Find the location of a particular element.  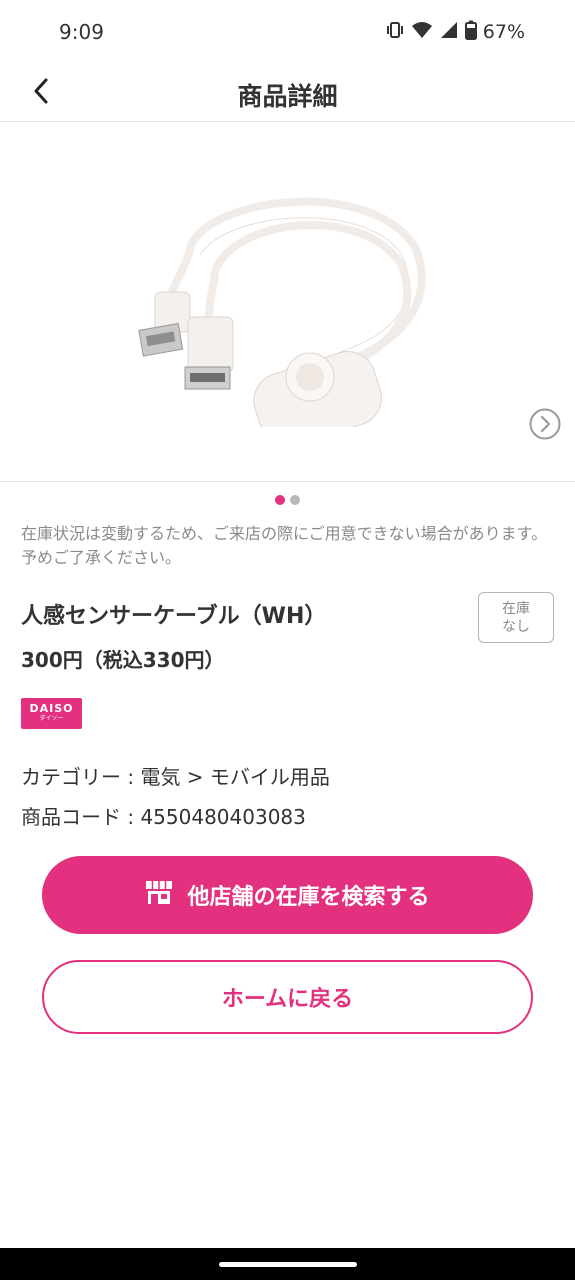

status-time: 9:09 is located at coordinates (81, 32).